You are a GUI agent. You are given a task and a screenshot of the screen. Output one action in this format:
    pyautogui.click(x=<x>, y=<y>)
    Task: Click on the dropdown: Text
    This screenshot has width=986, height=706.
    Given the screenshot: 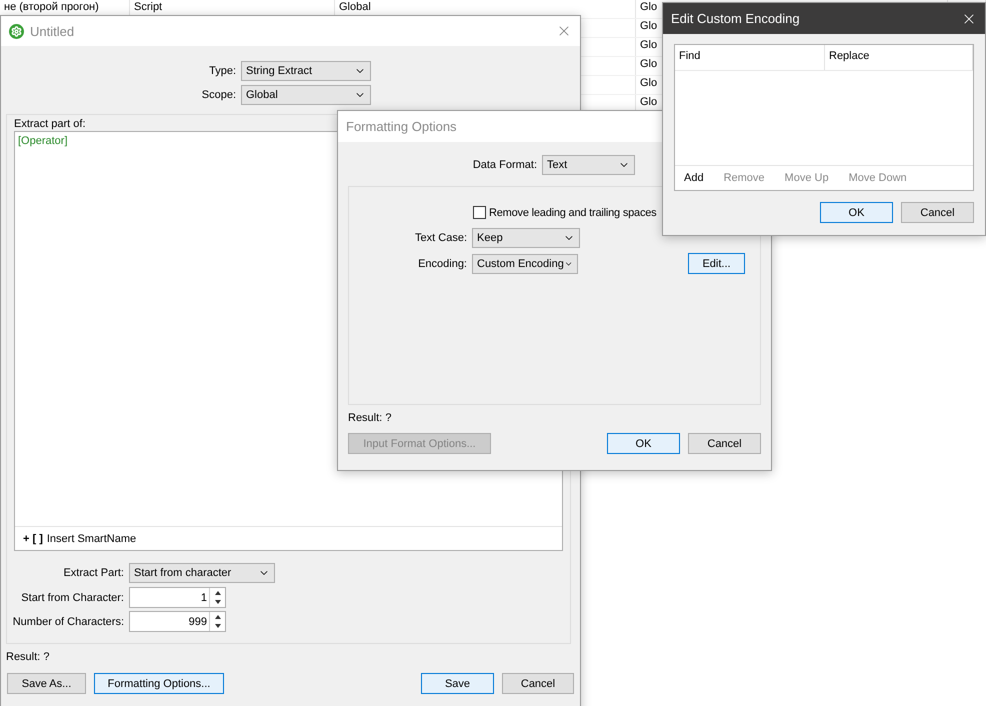 What is the action you would take?
    pyautogui.click(x=588, y=165)
    